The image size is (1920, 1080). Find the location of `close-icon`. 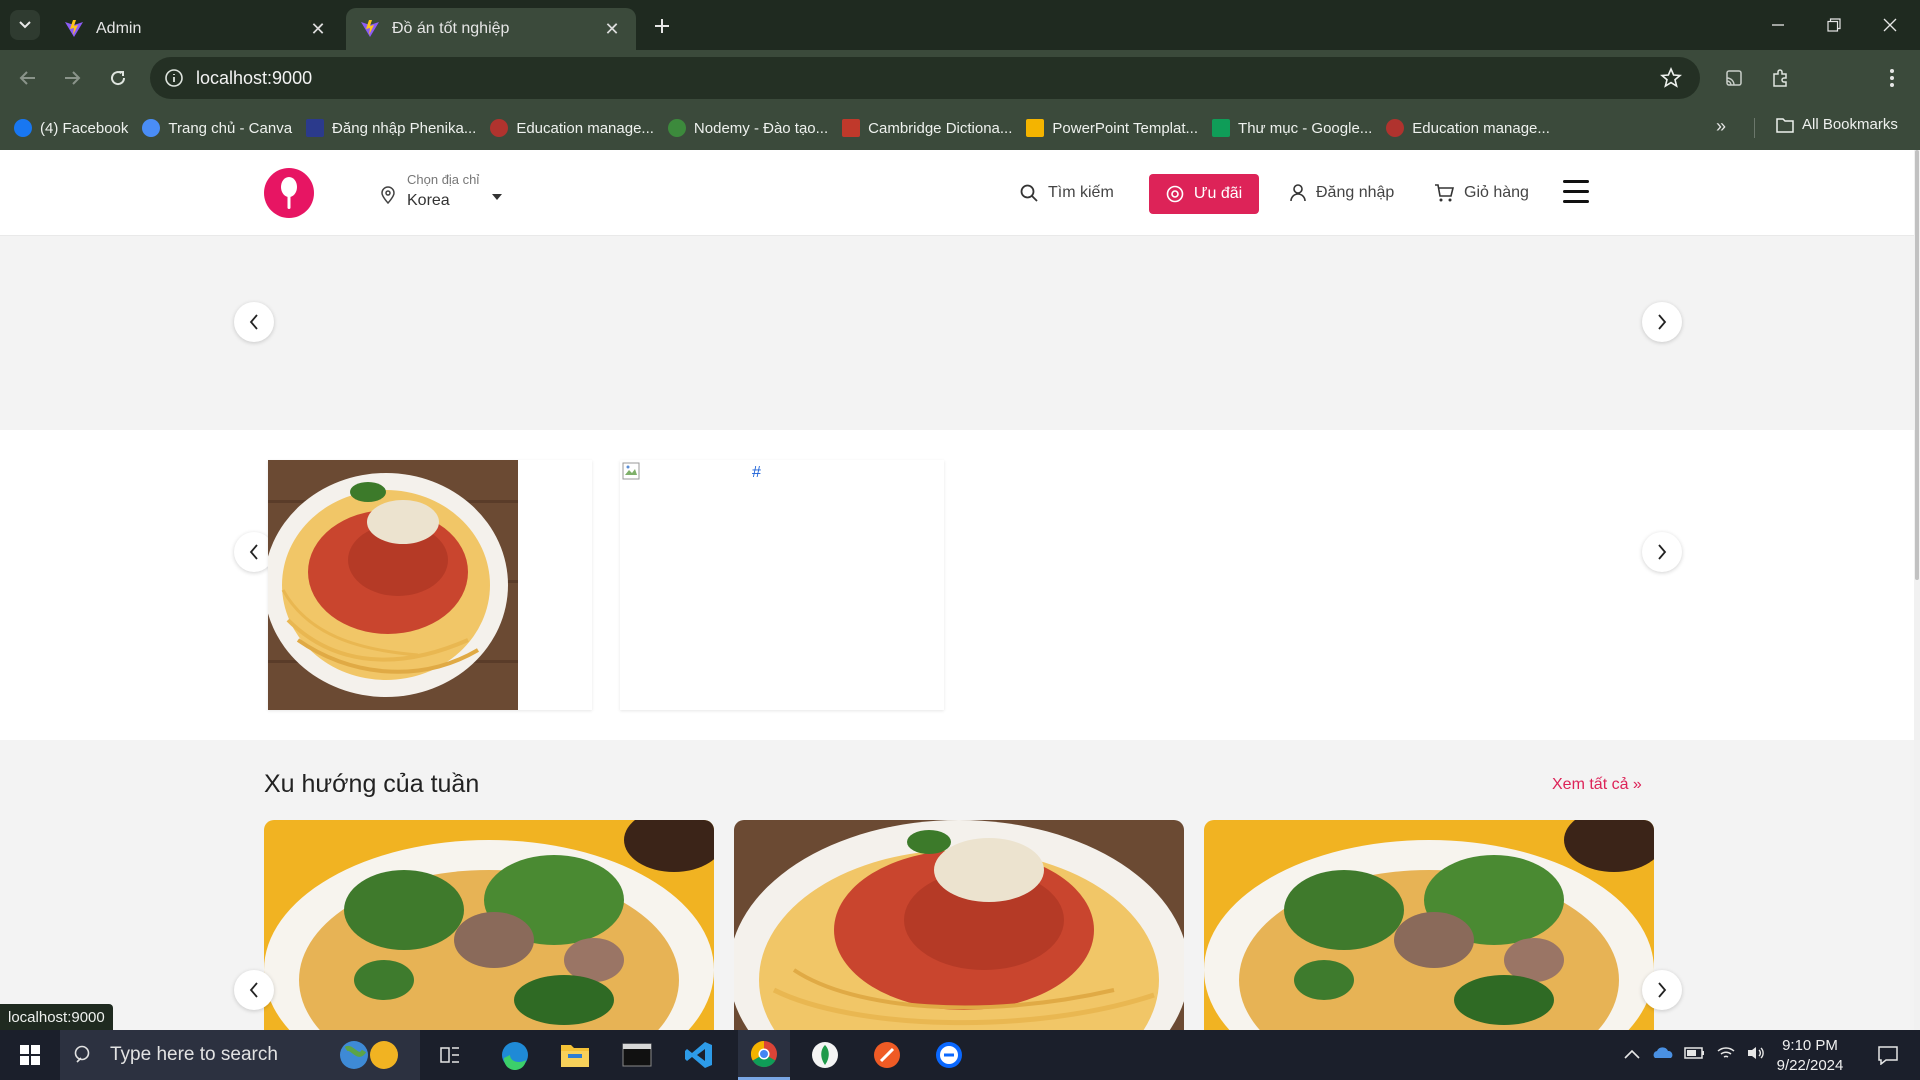

close-icon is located at coordinates (1890, 25).